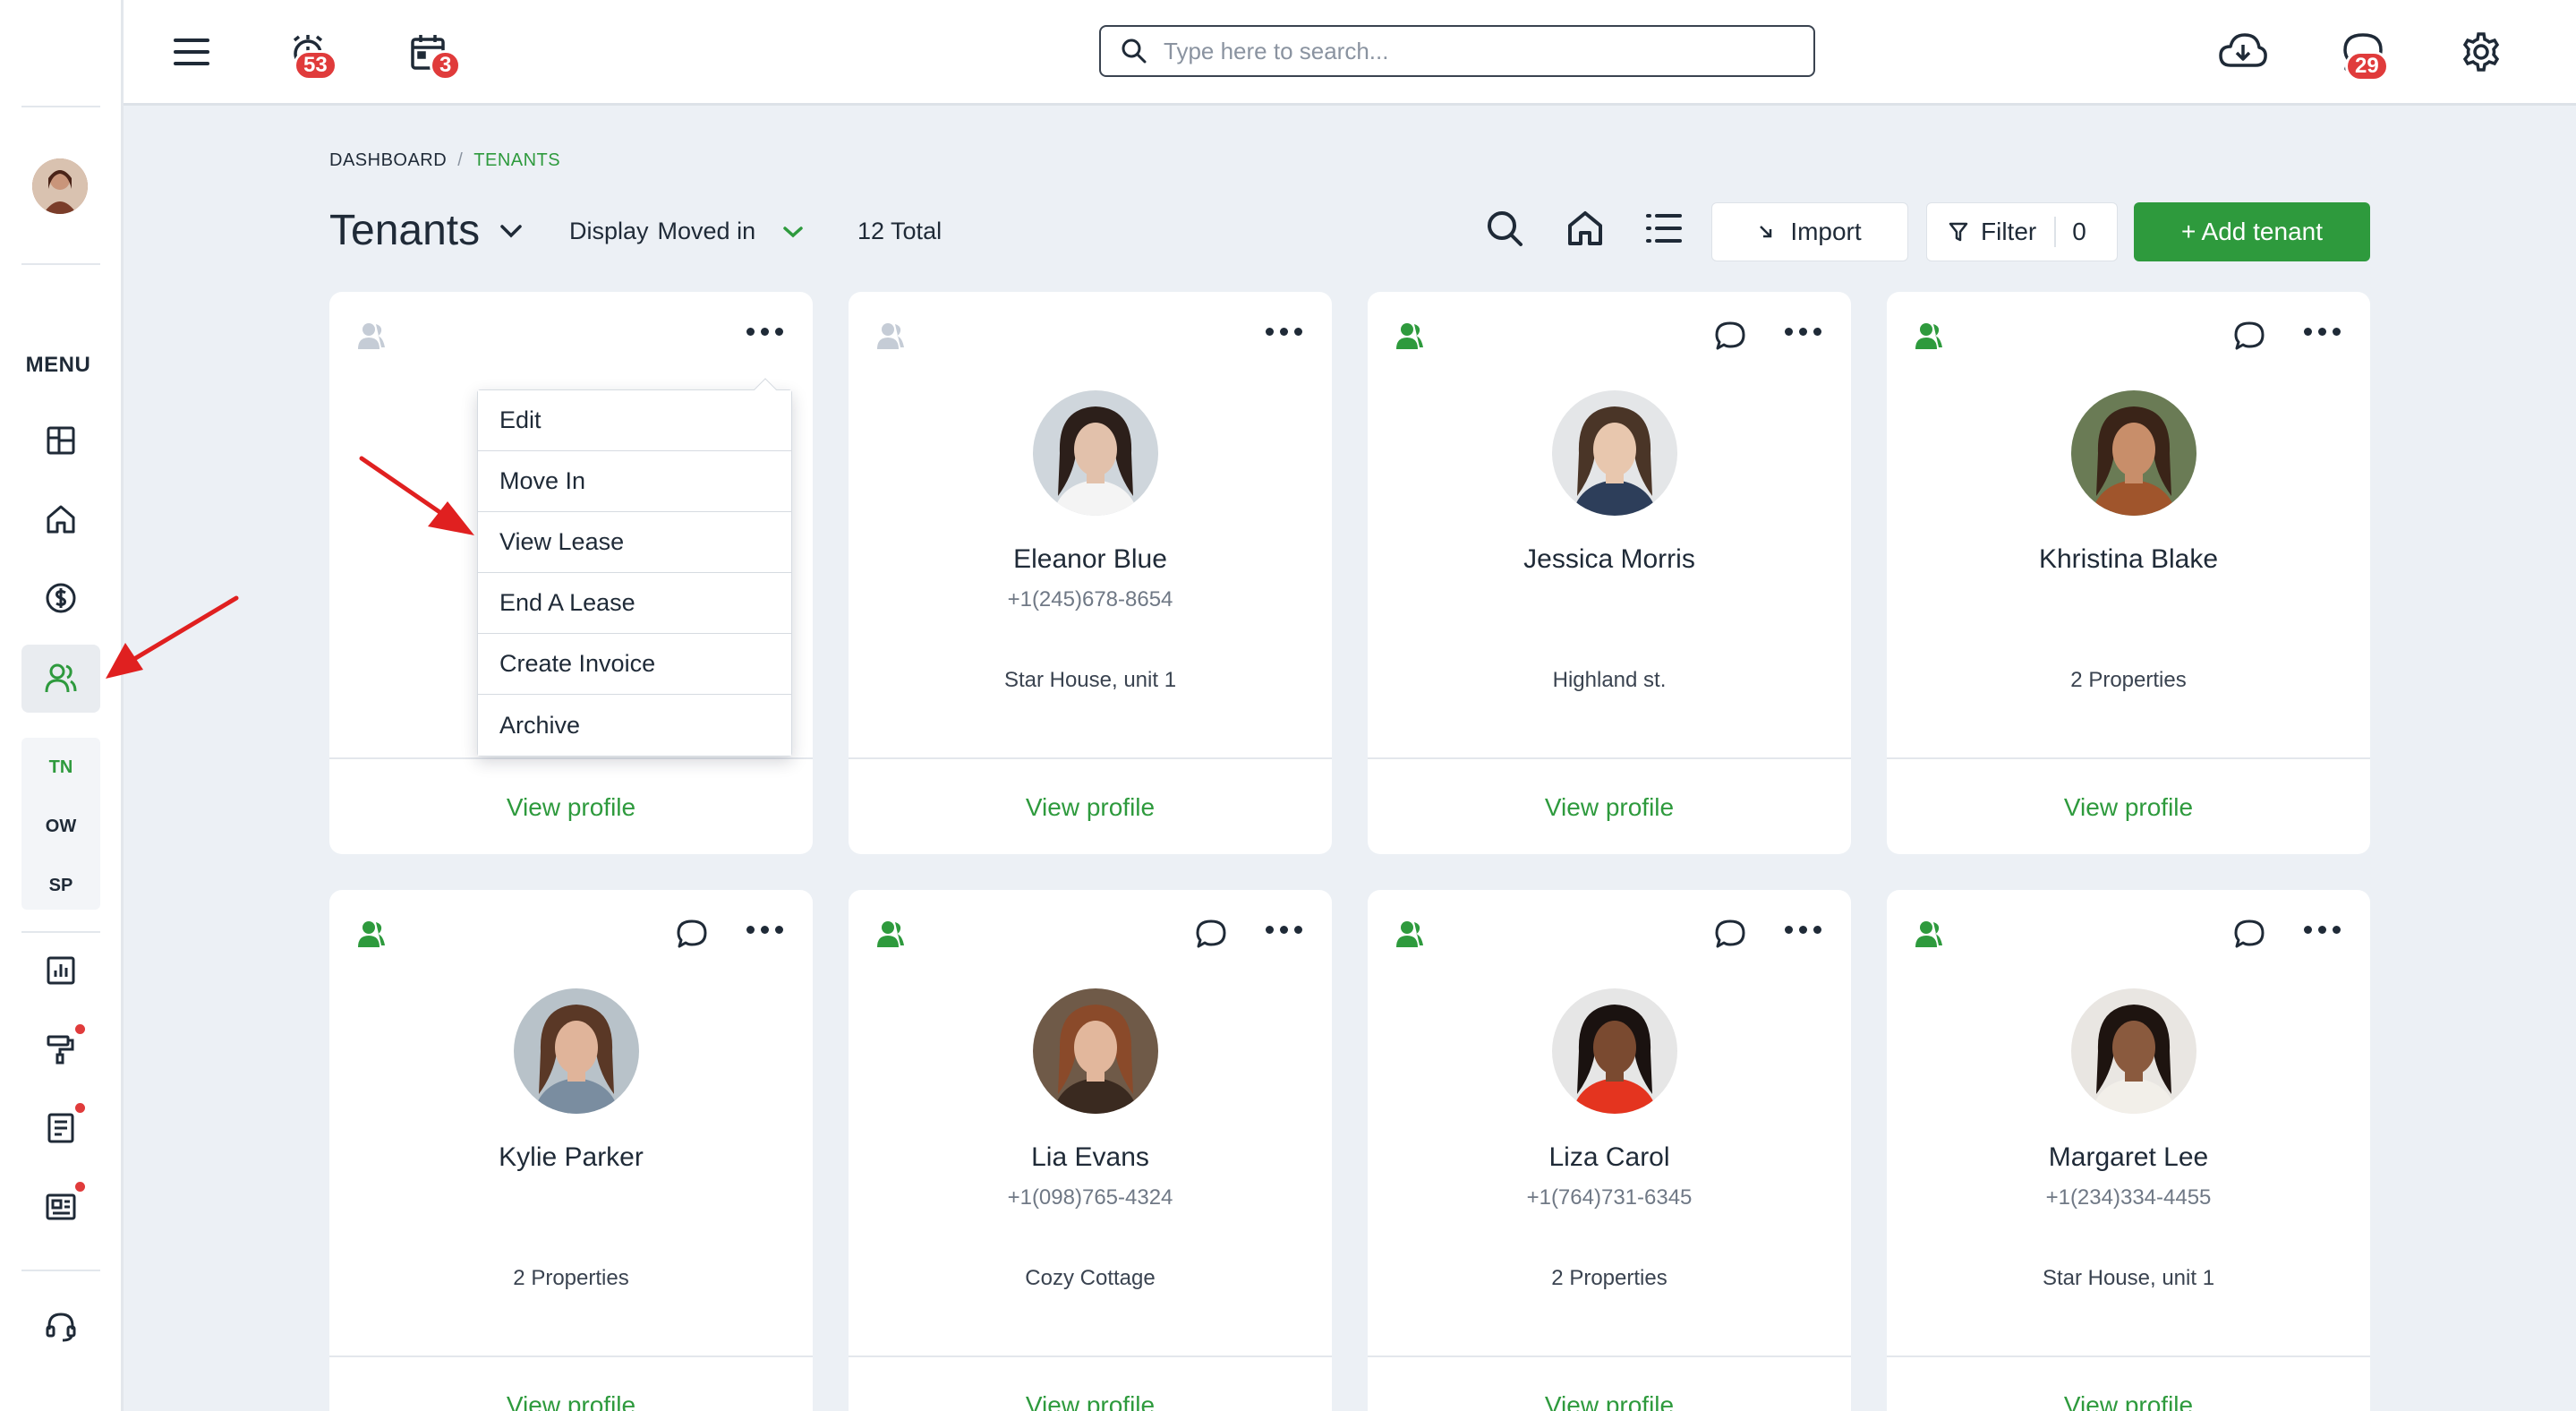 This screenshot has width=2576, height=1411. Describe the element at coordinates (60, 767) in the screenshot. I see `sidebar-item-tn: TN` at that location.